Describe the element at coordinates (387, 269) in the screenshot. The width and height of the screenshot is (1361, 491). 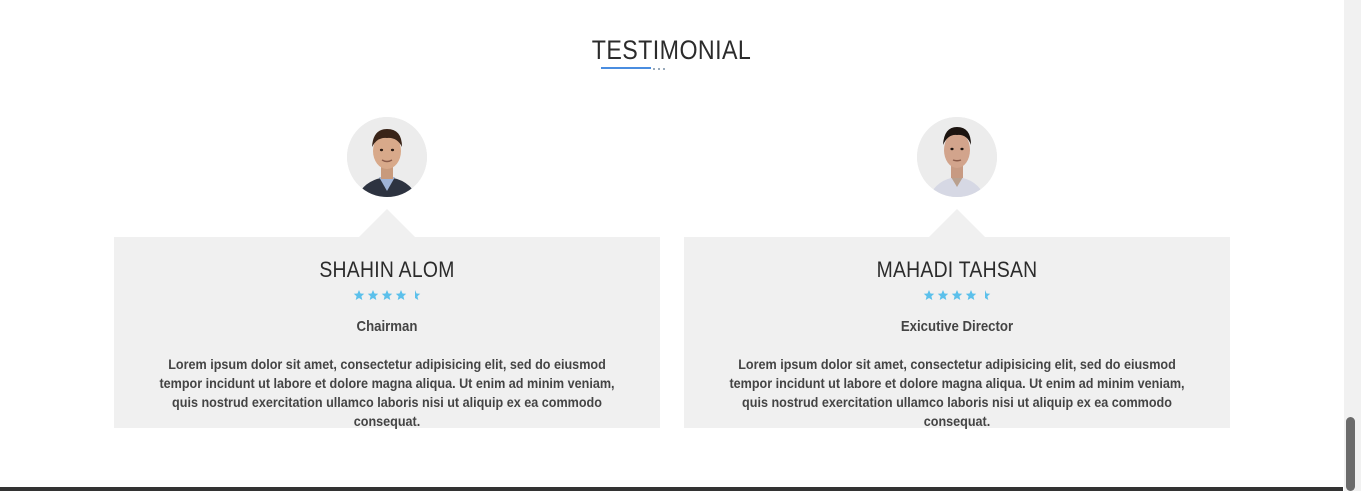
I see `person-name: SHAHIN ALOM` at that location.